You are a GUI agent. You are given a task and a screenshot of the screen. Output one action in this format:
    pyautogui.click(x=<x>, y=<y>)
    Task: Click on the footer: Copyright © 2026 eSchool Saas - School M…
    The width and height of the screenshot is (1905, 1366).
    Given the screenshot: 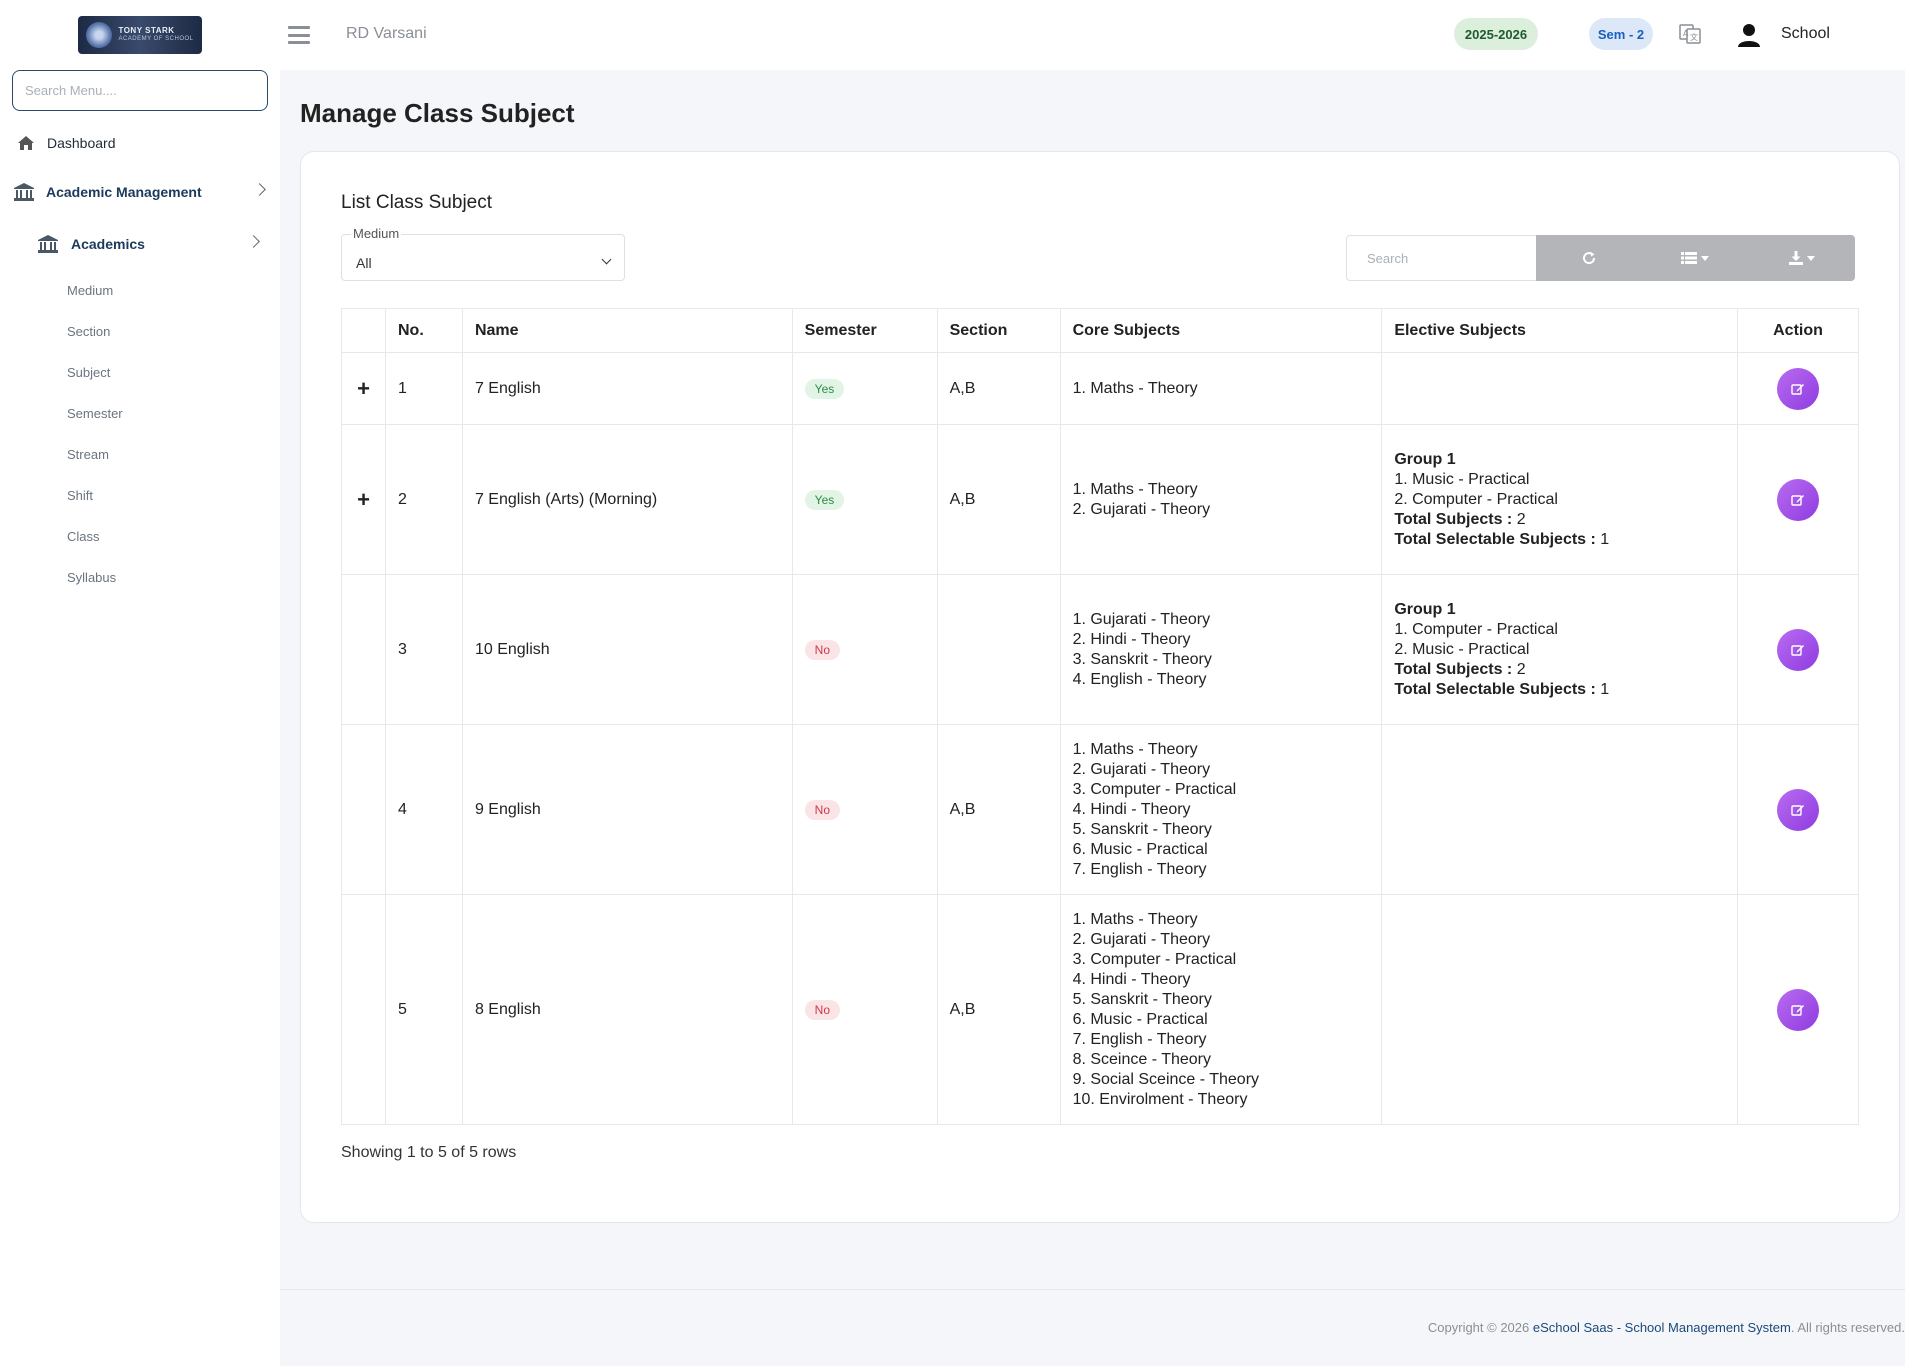 What is the action you would take?
    pyautogui.click(x=1666, y=1327)
    